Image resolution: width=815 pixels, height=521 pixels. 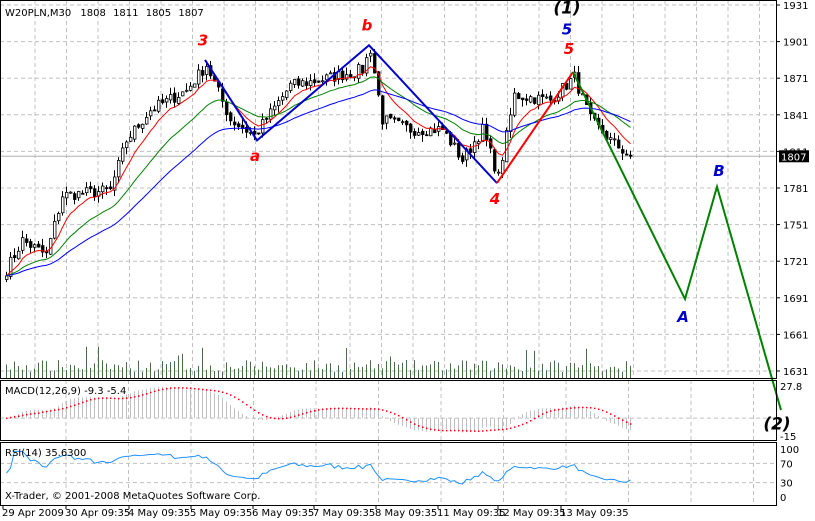 What do you see at coordinates (367, 26) in the screenshot?
I see `wave-label: b` at bounding box center [367, 26].